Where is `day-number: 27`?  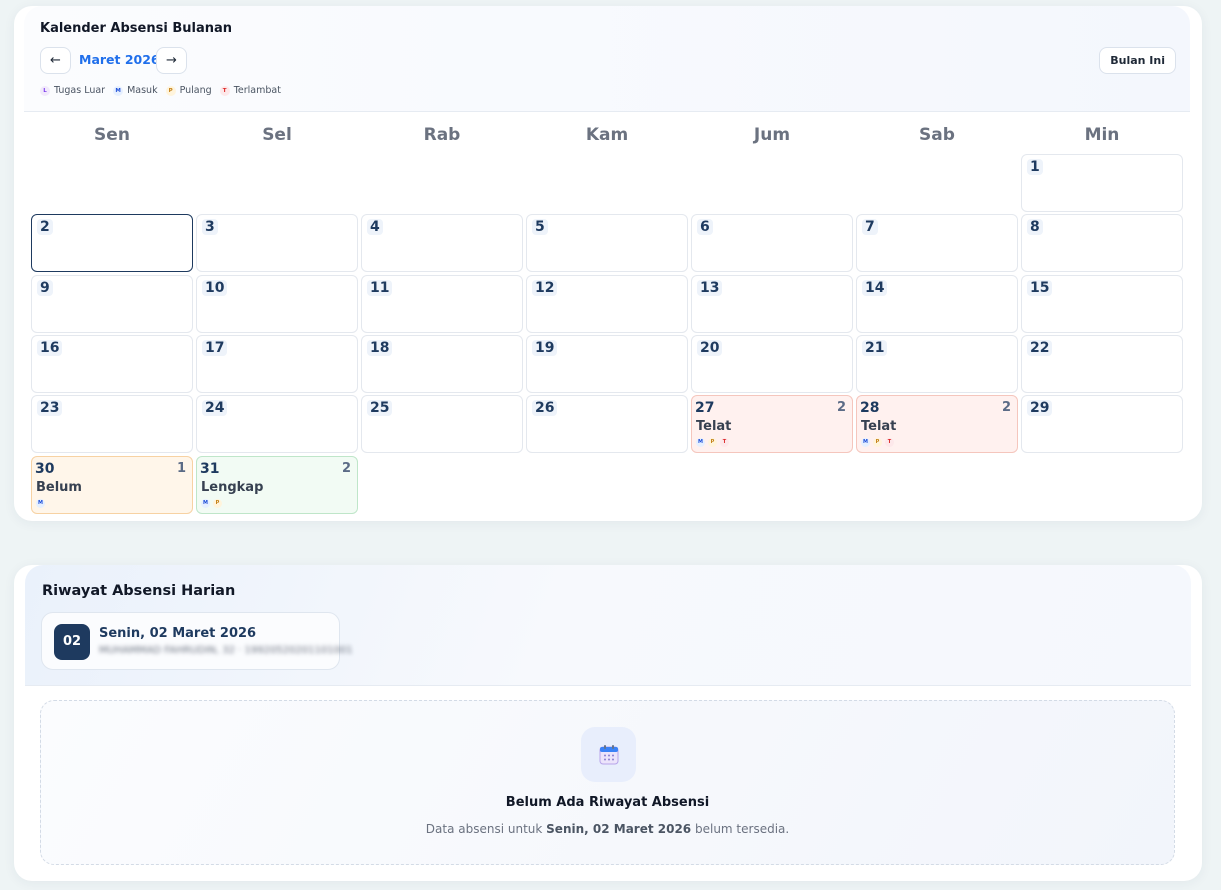
day-number: 27 is located at coordinates (705, 408).